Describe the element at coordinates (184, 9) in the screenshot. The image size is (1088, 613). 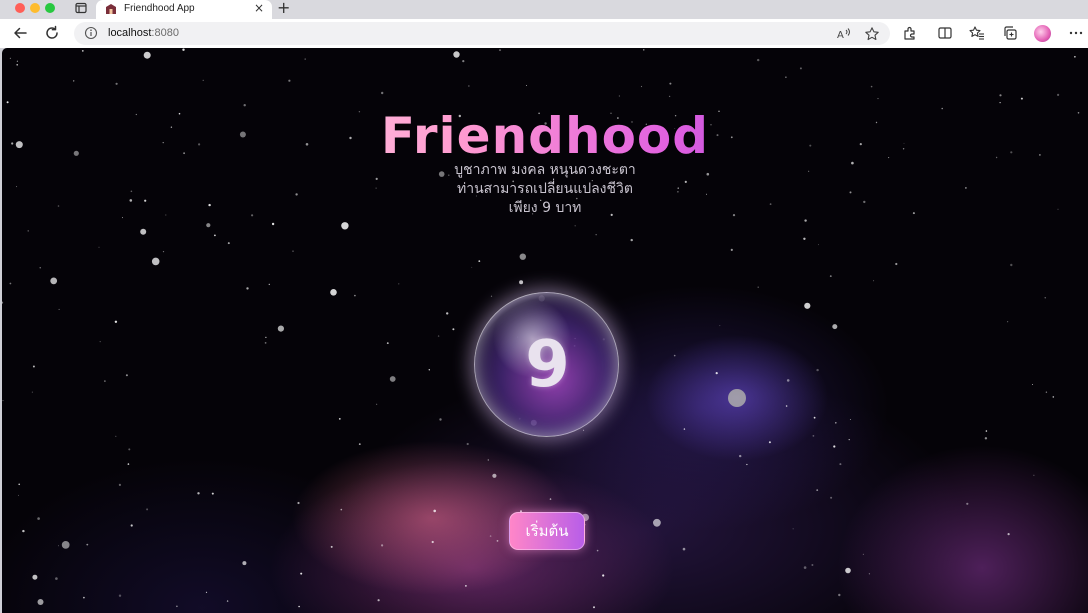
I see `browser-tab: Friendhood App ×` at that location.